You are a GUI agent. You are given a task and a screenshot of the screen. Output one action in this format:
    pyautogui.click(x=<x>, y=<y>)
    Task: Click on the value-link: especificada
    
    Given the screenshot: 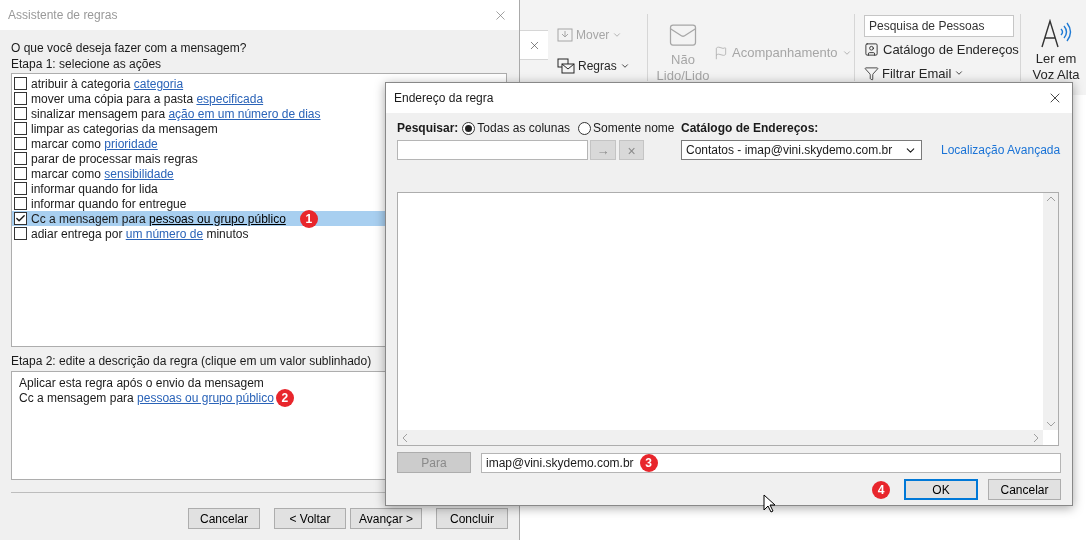 What is the action you would take?
    pyautogui.click(x=230, y=98)
    